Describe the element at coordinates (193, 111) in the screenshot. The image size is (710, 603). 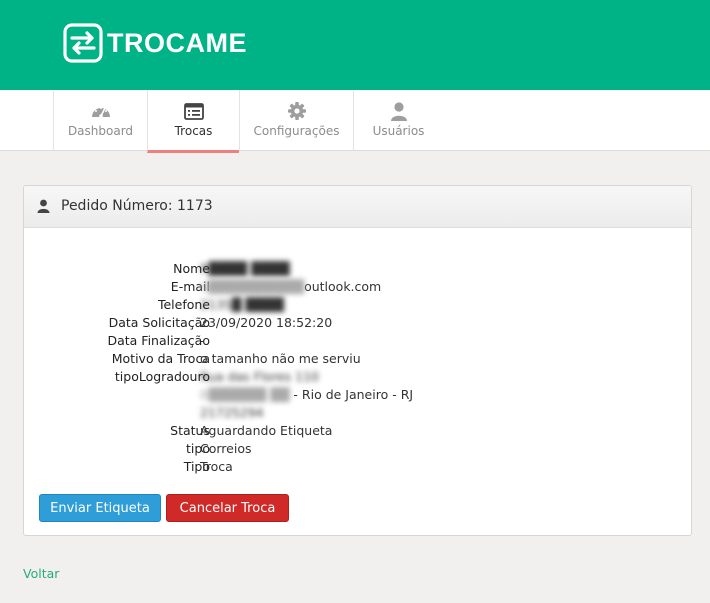
I see `list-icon` at that location.